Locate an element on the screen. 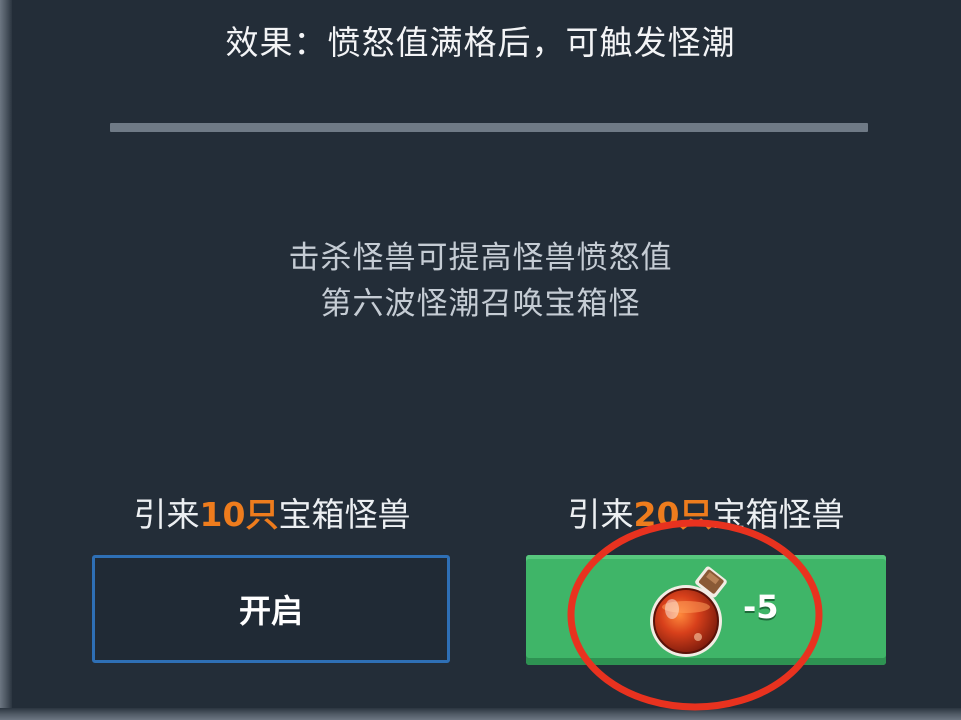  panel-left-border is located at coordinates (6, 360).